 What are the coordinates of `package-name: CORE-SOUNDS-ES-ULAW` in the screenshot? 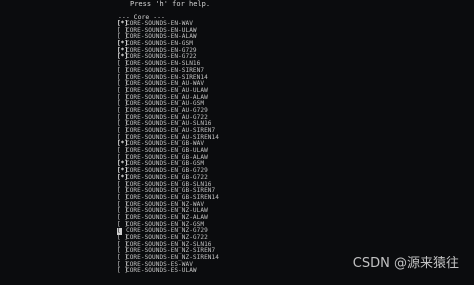 It's located at (161, 271).